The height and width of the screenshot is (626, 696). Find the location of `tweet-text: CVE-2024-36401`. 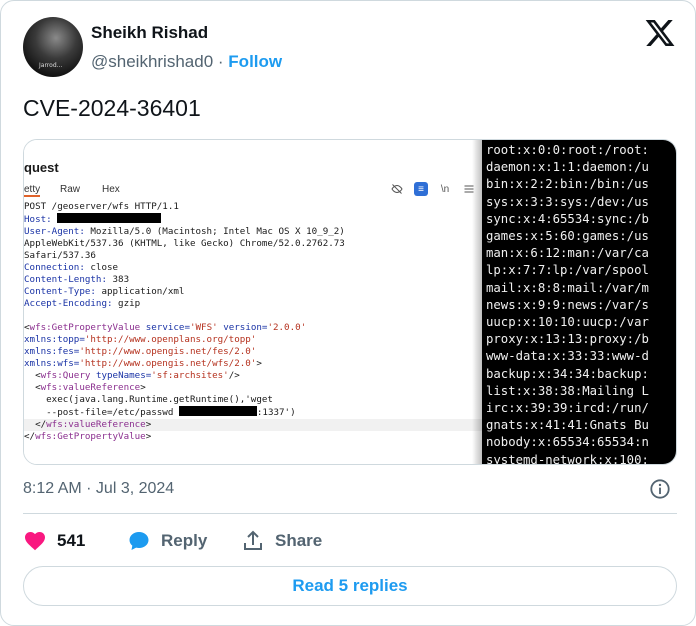

tweet-text: CVE-2024-36401 is located at coordinates (112, 108).